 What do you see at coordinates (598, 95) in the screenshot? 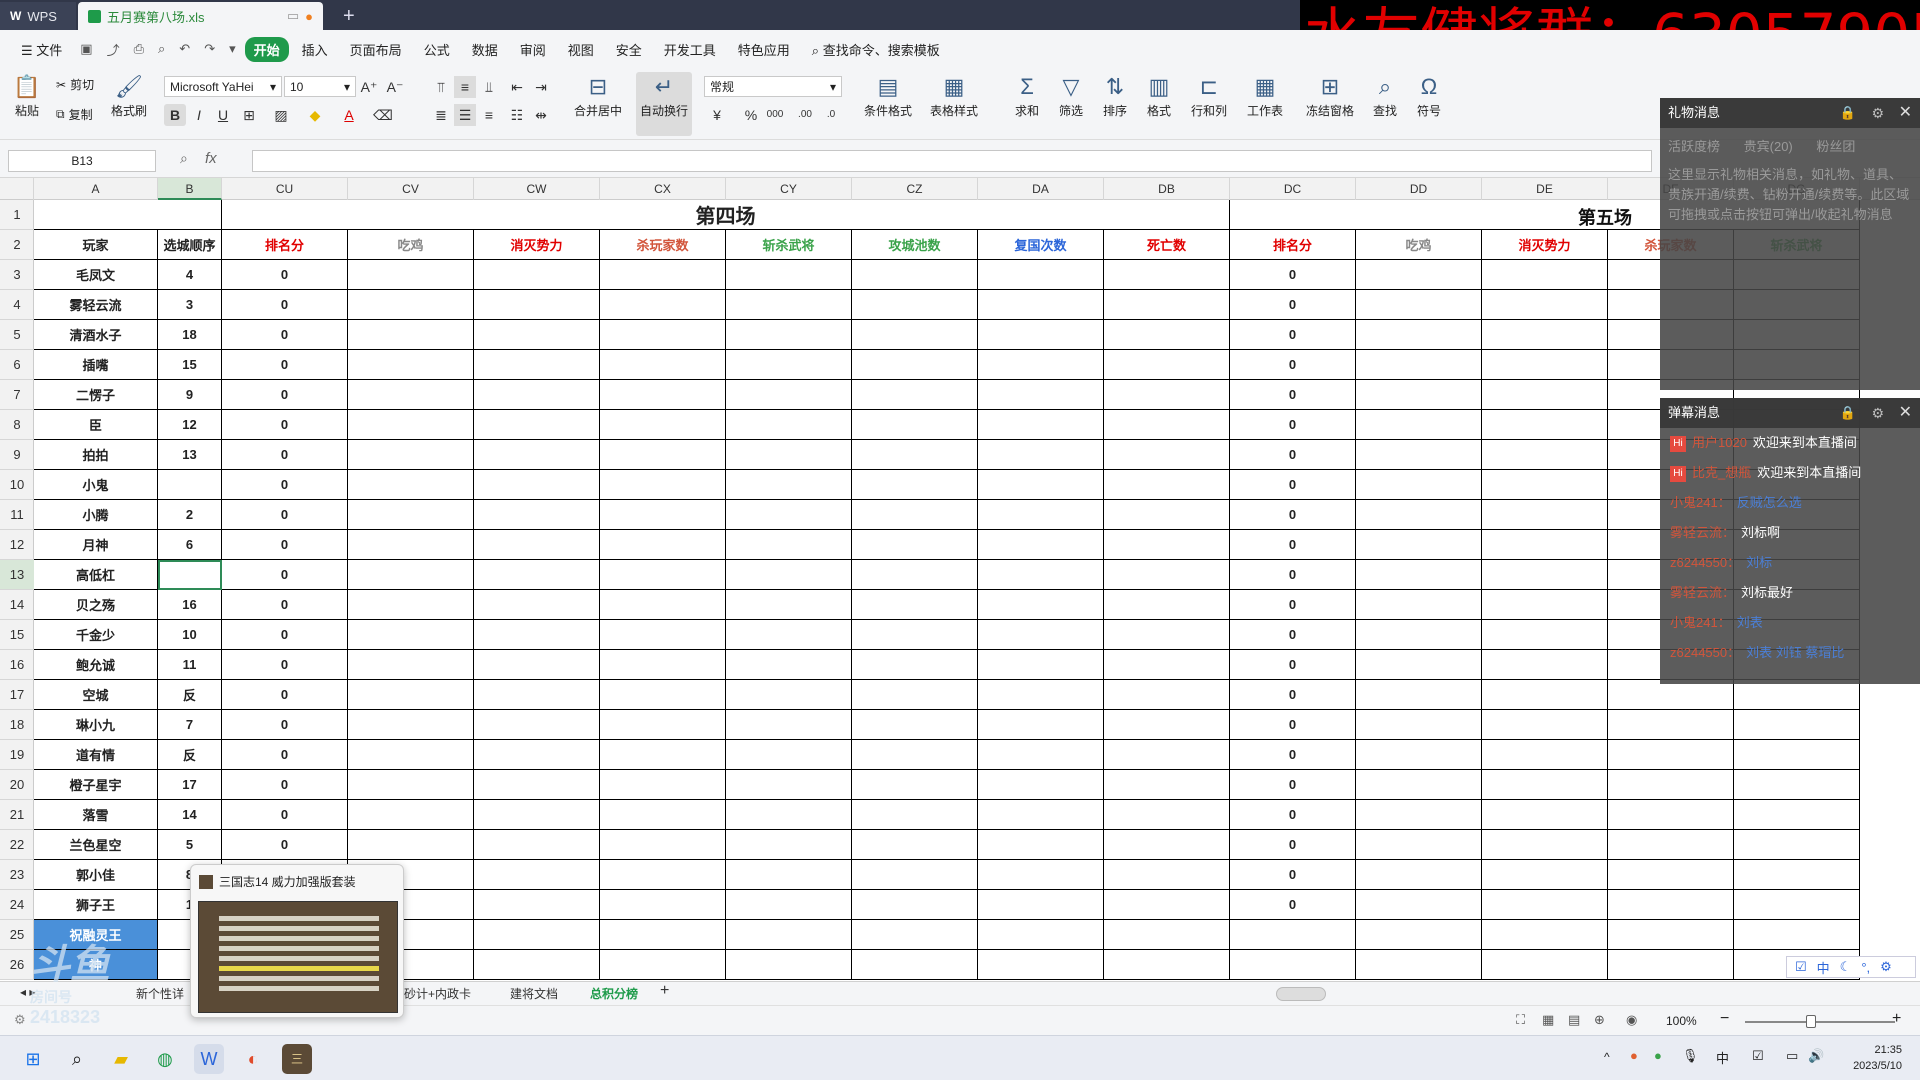
I see `merge-center-button: ⊟ 合并居中` at bounding box center [598, 95].